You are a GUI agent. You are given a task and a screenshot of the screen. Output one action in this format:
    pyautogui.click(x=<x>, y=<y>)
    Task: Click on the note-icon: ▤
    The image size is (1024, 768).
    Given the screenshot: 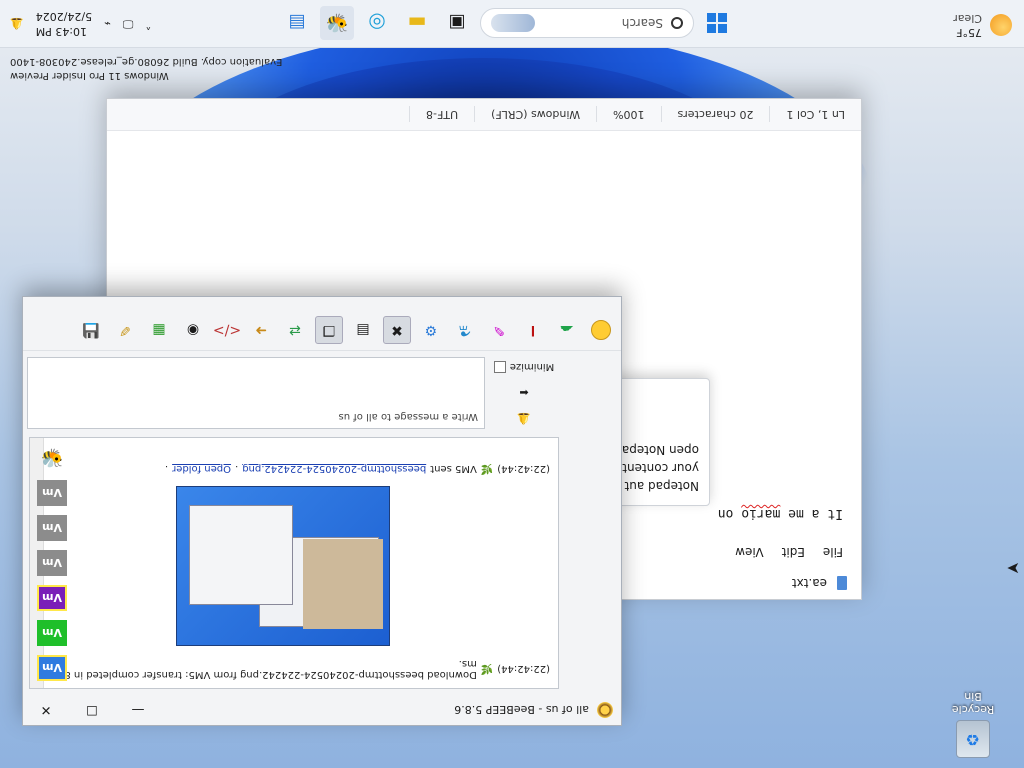 What is the action you would take?
    pyautogui.click(x=363, y=331)
    